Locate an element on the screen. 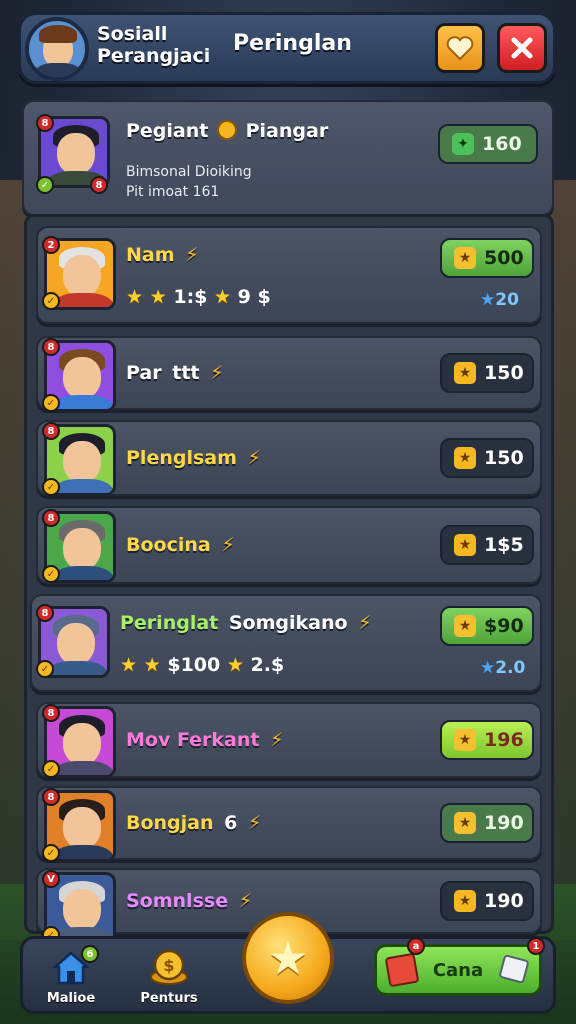 The image size is (576, 1024). player-name-text: Par is located at coordinates (144, 373).